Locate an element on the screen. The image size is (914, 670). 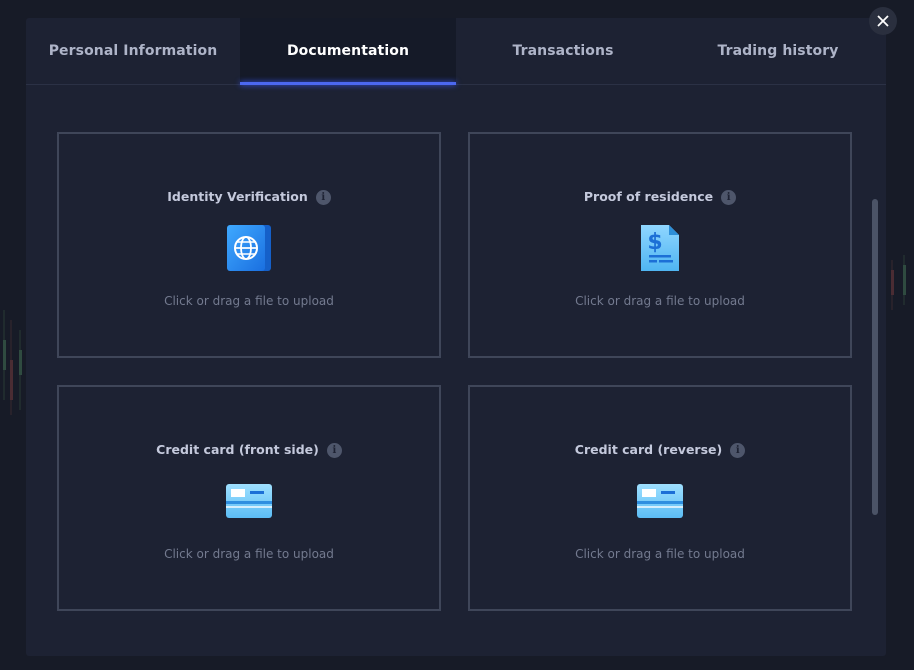
card-title: Credit card (reverse) i is located at coordinates (660, 450).